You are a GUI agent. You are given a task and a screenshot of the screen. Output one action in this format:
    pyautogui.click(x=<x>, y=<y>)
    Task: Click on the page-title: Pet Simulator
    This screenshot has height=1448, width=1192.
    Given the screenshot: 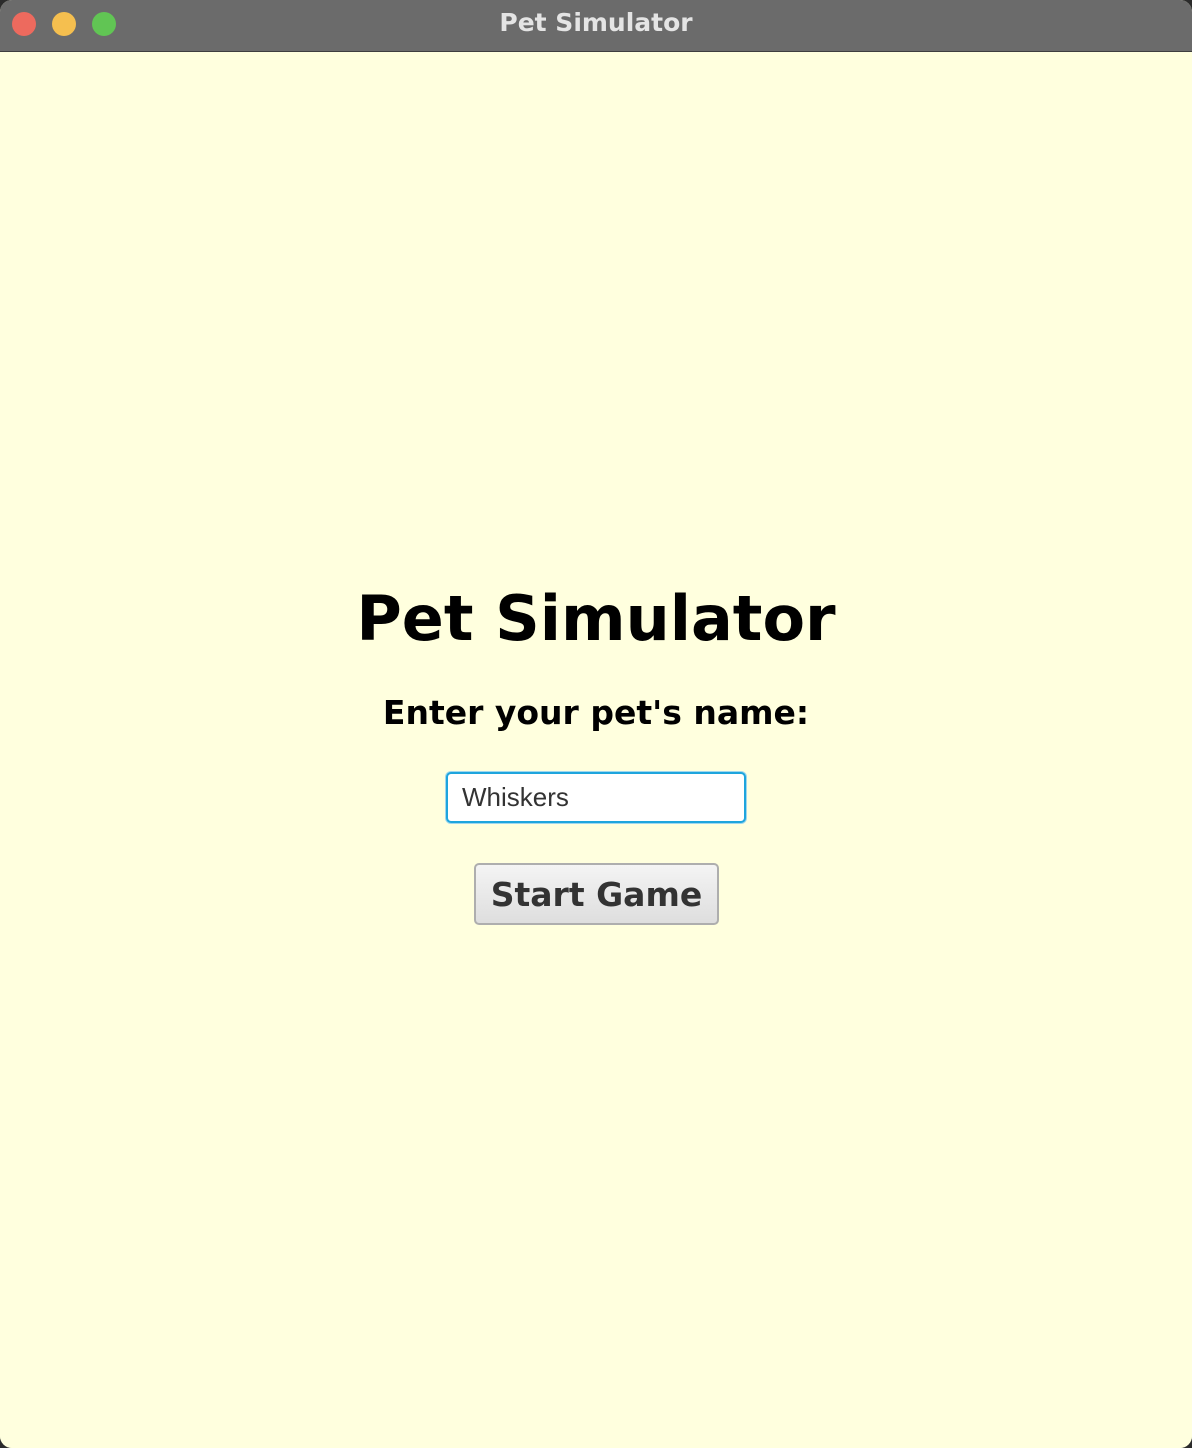 What is the action you would take?
    pyautogui.click(x=596, y=618)
    